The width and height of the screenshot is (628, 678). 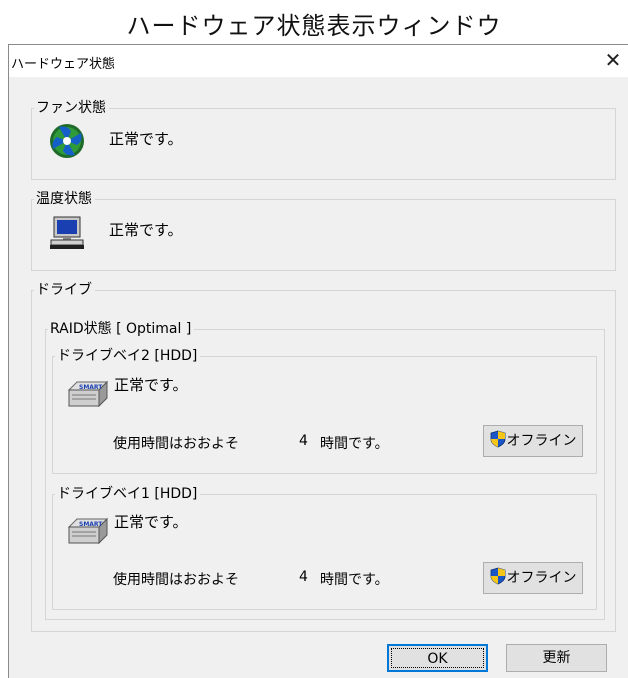 What do you see at coordinates (314, 26) in the screenshot?
I see `page-caption: ハードウェア状態表示ウィンドウ` at bounding box center [314, 26].